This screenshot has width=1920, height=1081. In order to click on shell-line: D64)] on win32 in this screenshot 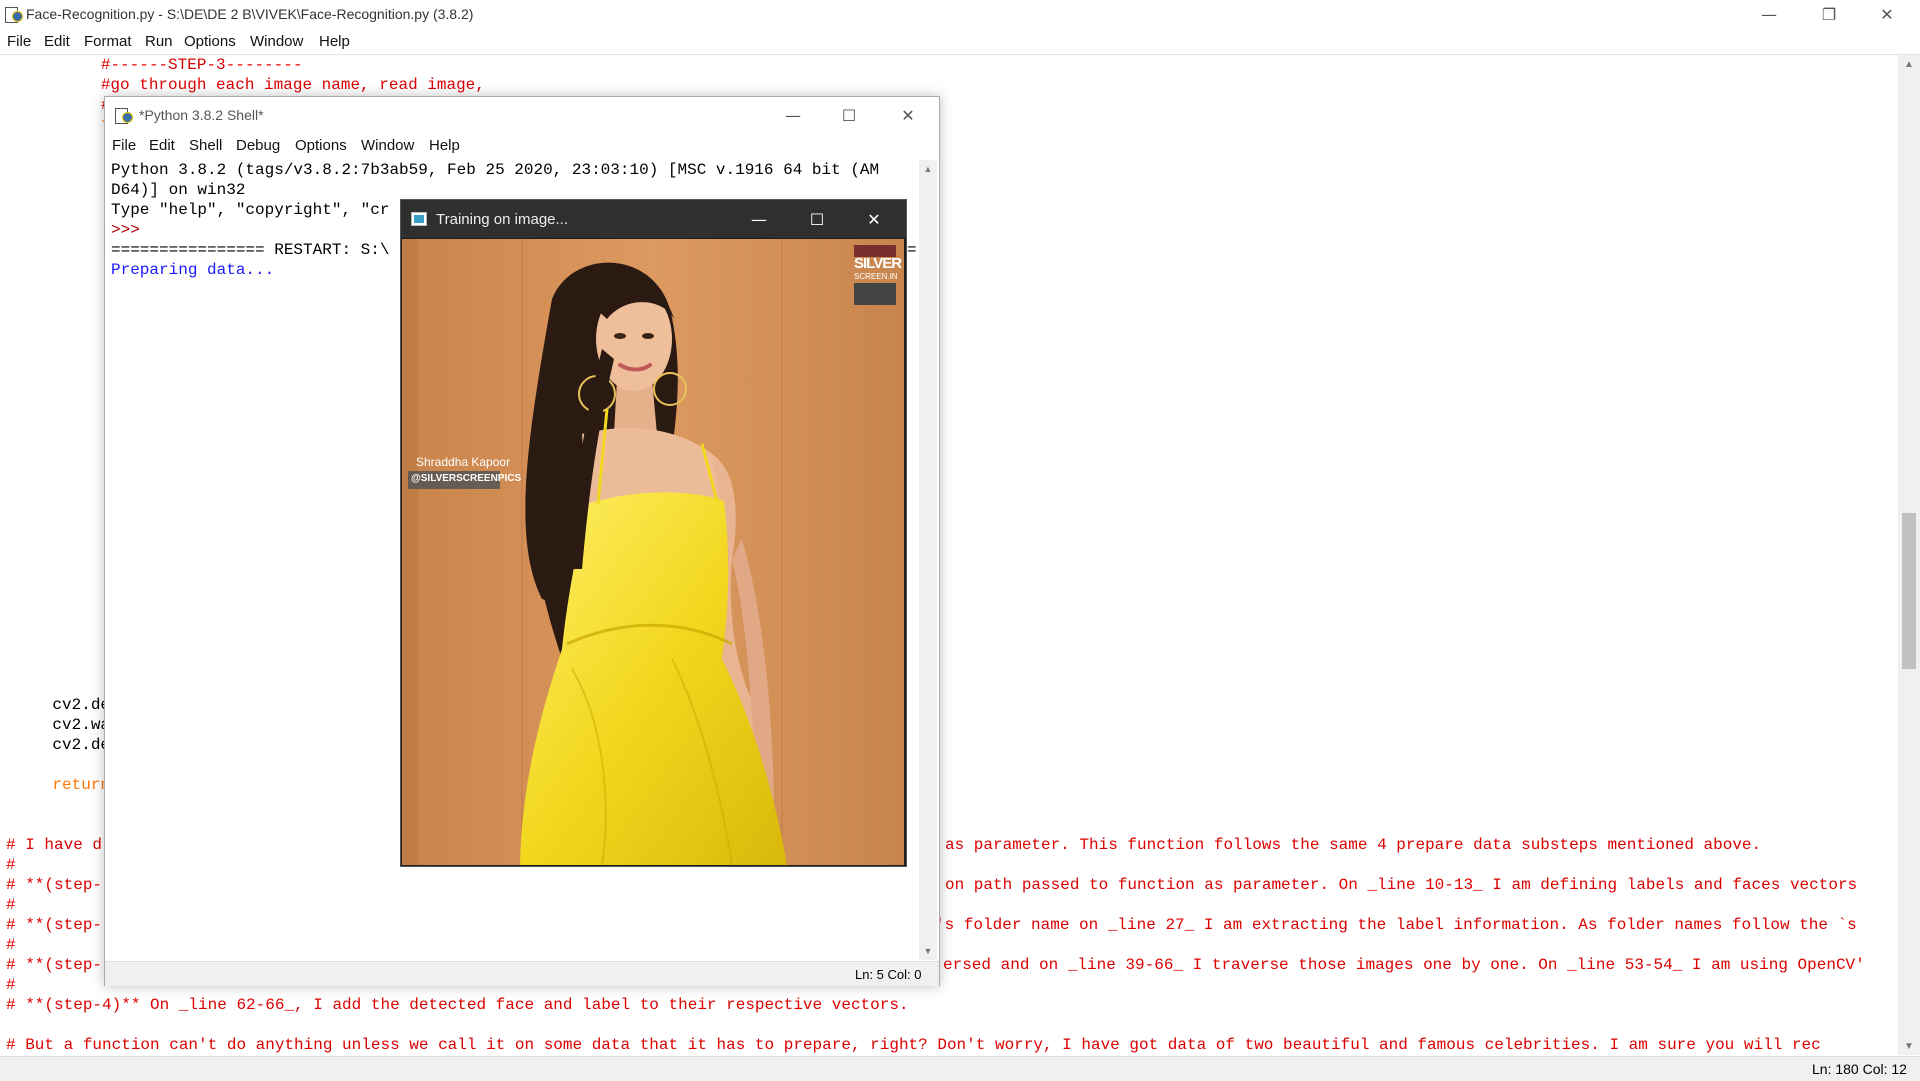, I will do `click(178, 190)`.